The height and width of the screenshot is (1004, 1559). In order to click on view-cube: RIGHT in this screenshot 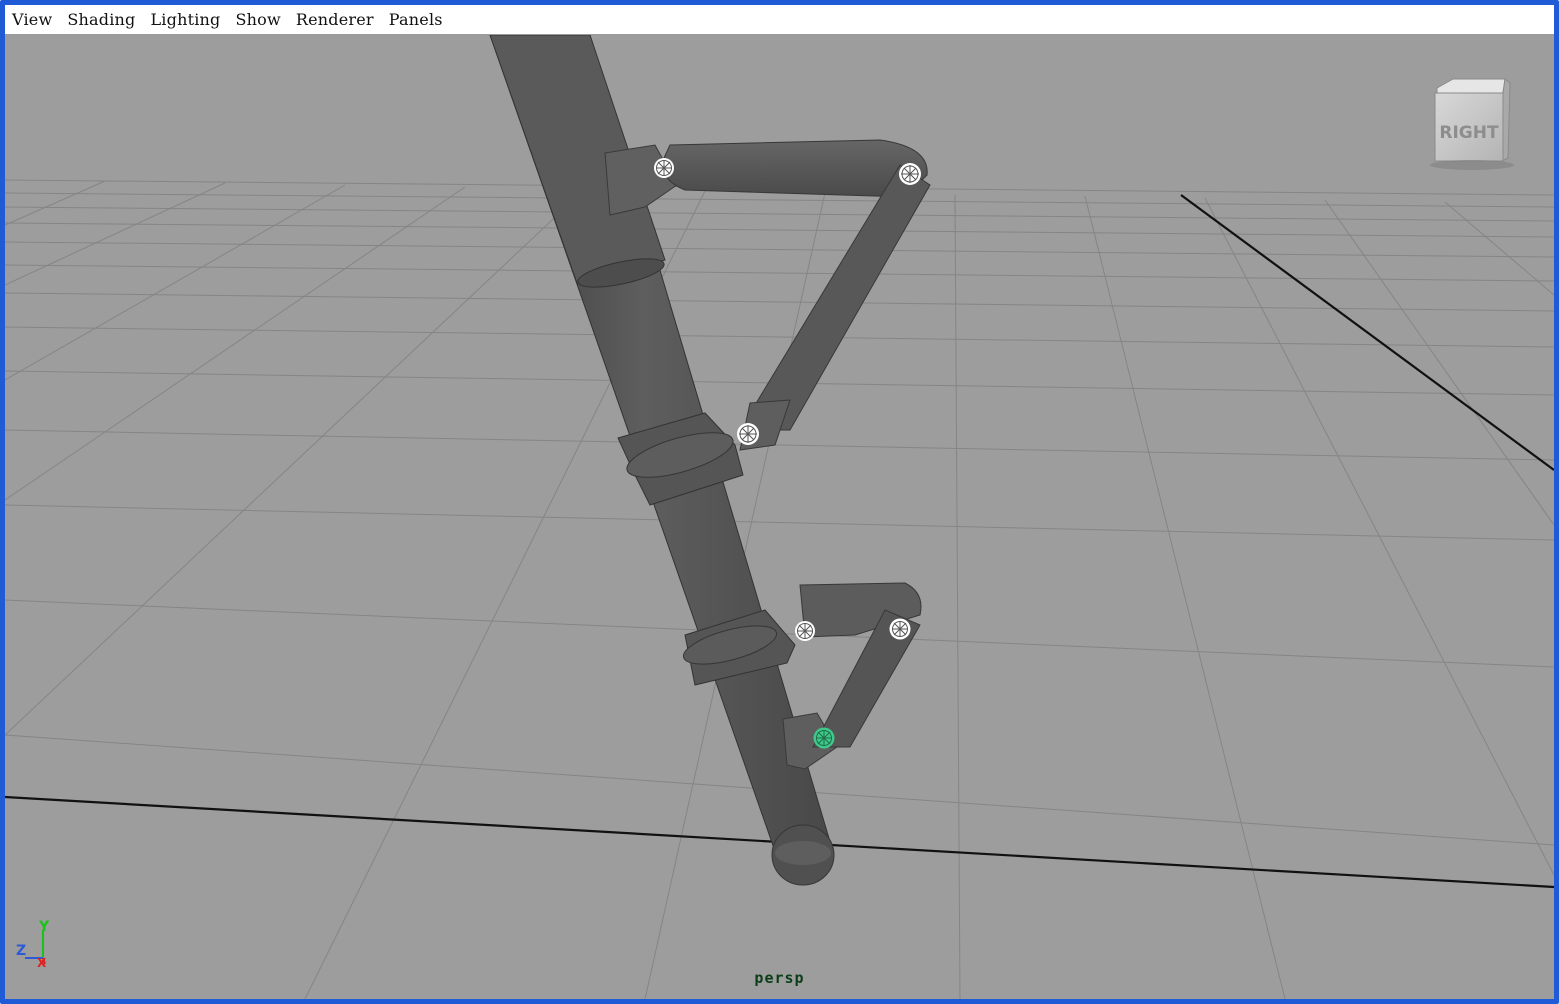, I will do `click(1472, 124)`.